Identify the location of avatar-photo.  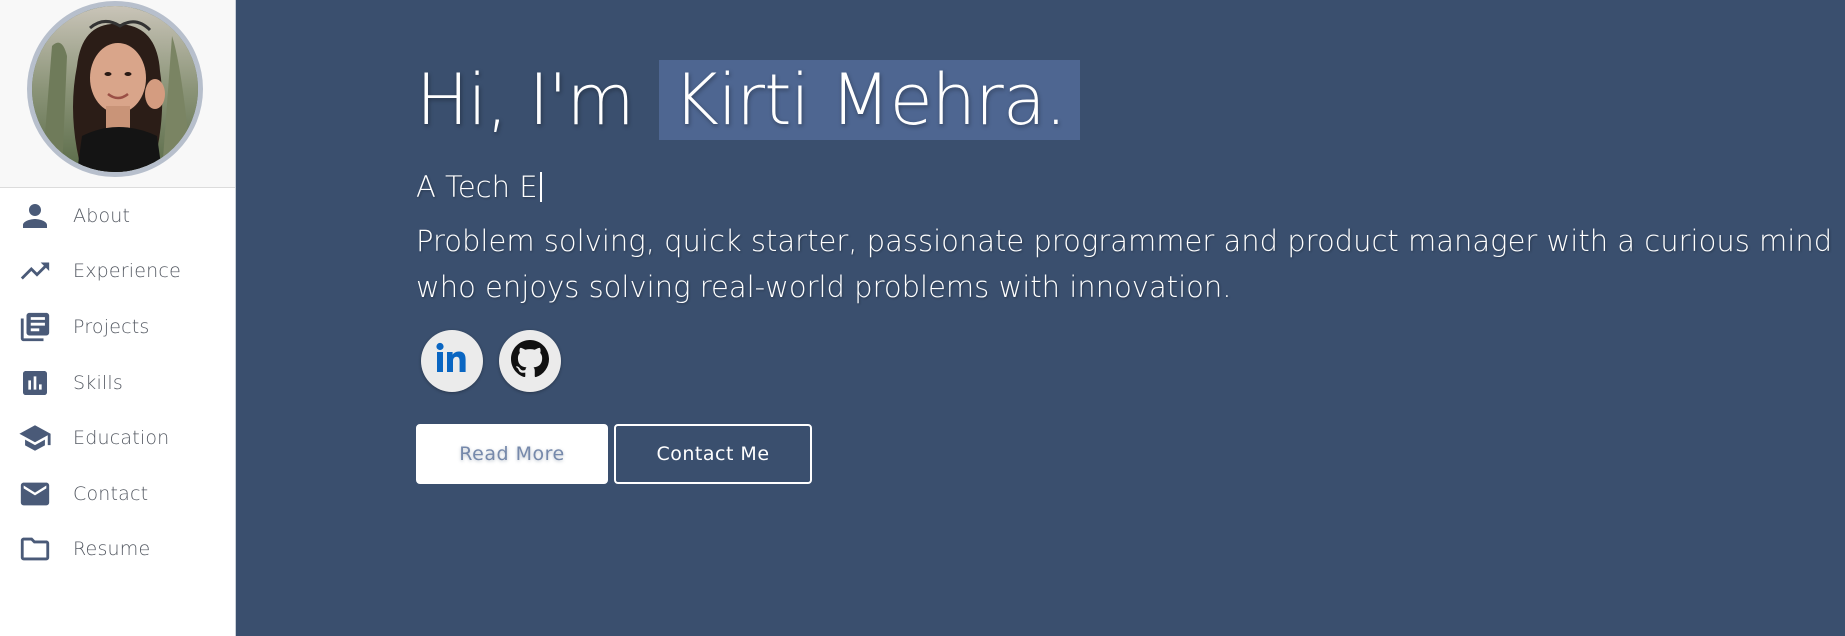
(115, 89).